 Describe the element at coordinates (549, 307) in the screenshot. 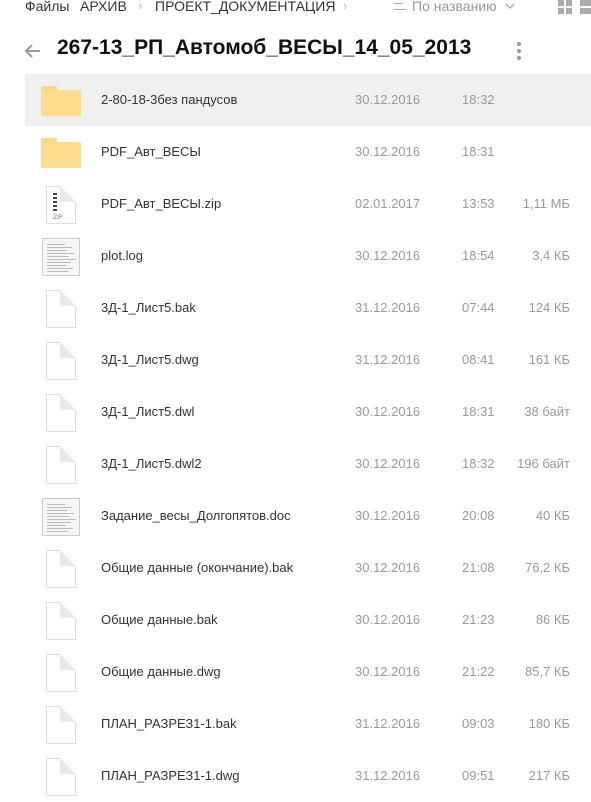

I see `file-size: 124 КБ` at that location.